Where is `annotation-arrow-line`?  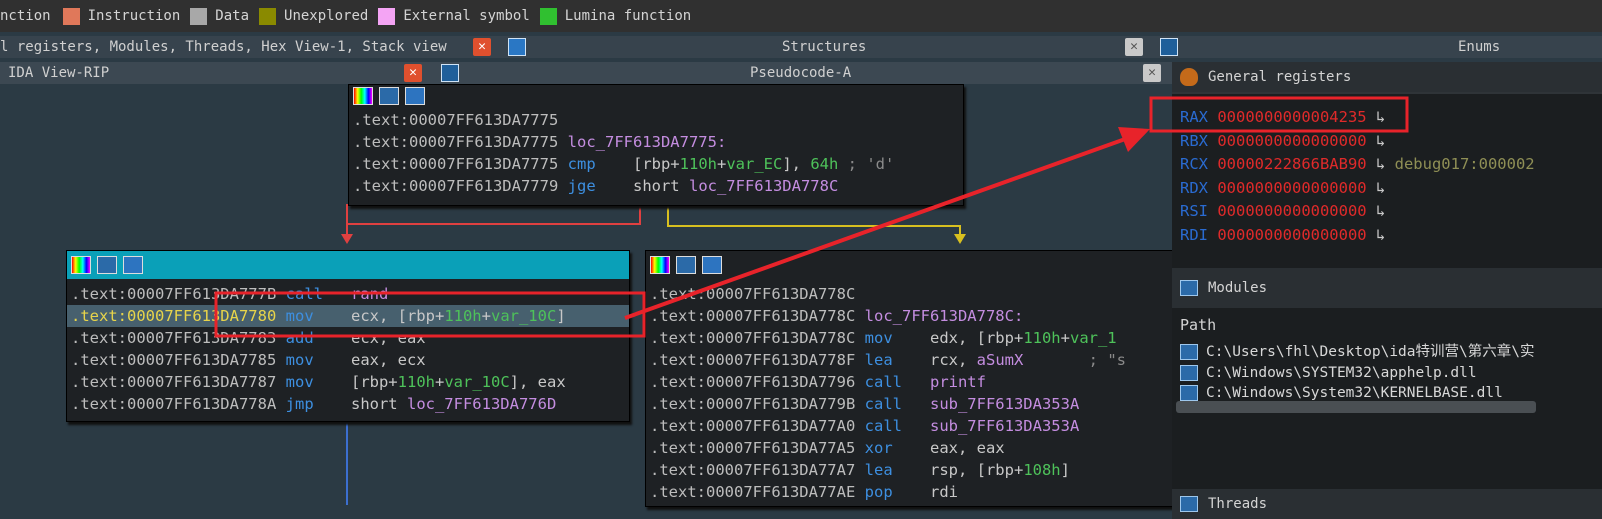
annotation-arrow-line is located at coordinates (876, 228).